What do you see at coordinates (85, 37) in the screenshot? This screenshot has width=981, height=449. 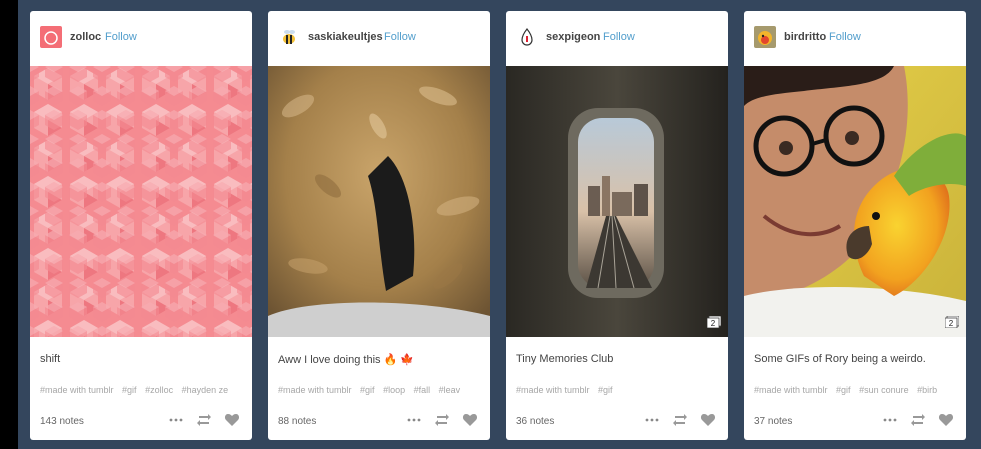 I see `username: zolloc` at bounding box center [85, 37].